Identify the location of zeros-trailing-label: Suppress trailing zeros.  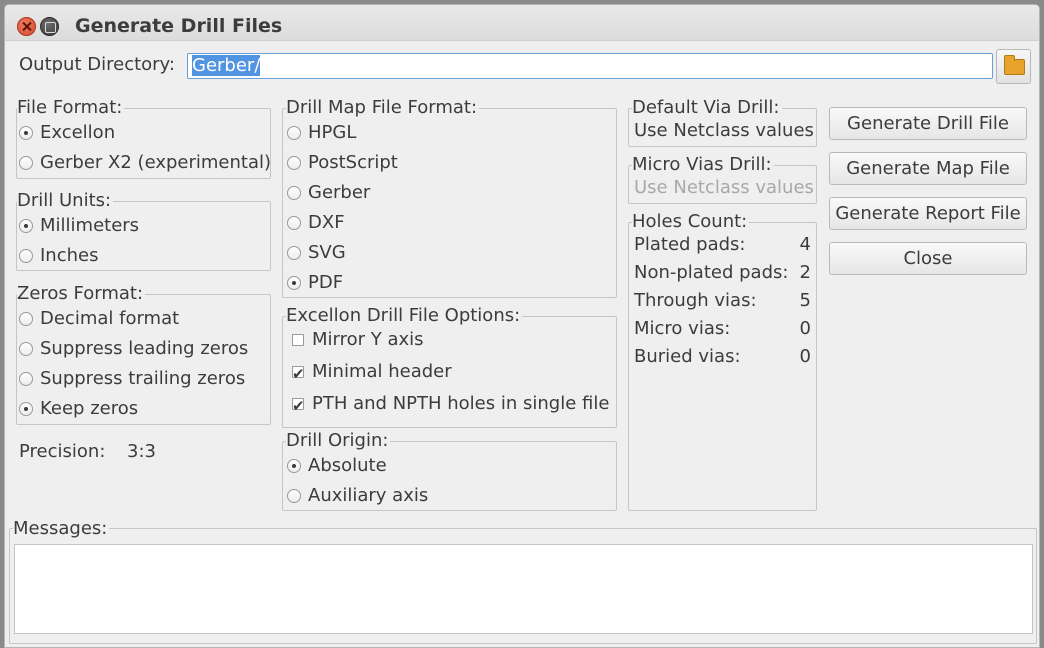
(143, 378).